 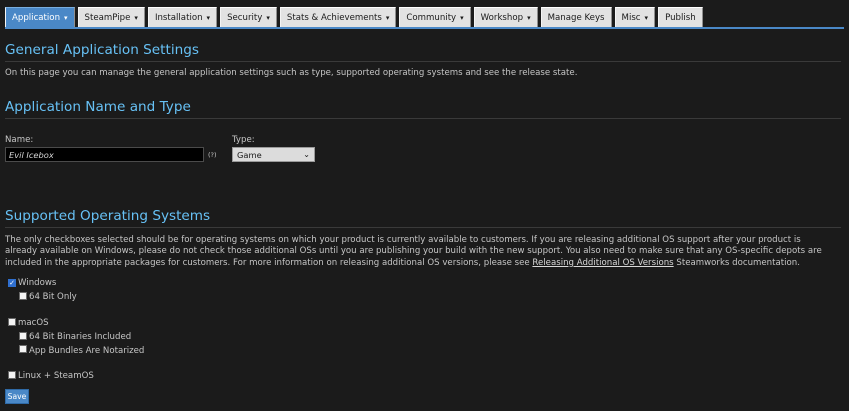 I want to click on type-label: Type:, so click(x=243, y=140).